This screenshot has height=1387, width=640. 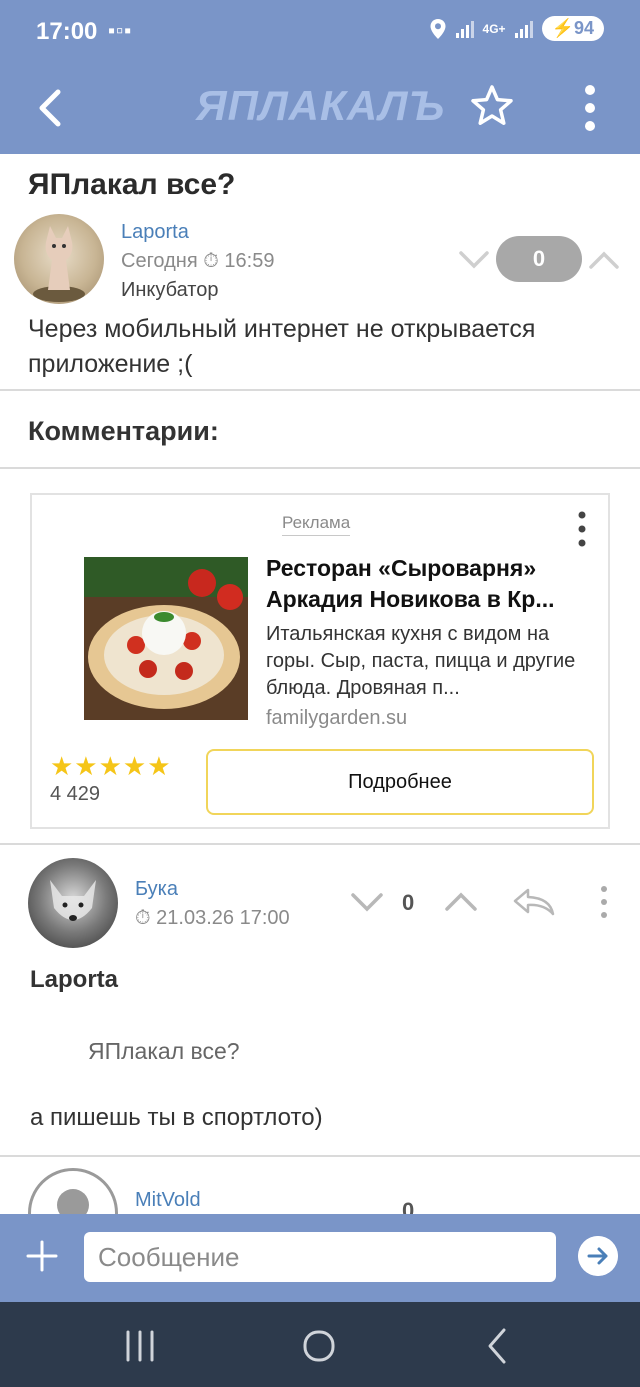 I want to click on post-score: 0, so click(x=539, y=259).